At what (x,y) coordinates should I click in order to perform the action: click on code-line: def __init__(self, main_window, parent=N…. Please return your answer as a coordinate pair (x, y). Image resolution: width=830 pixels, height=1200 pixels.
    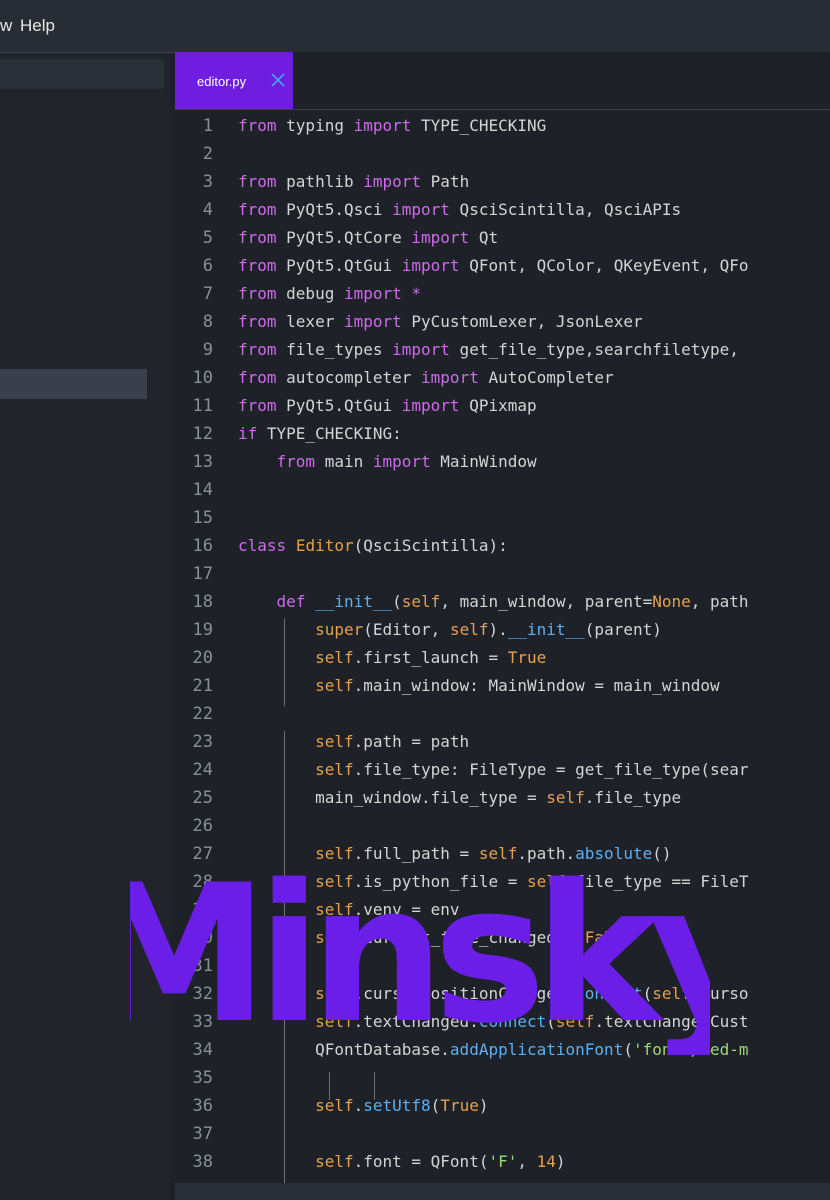
    Looking at the image, I should click on (493, 602).